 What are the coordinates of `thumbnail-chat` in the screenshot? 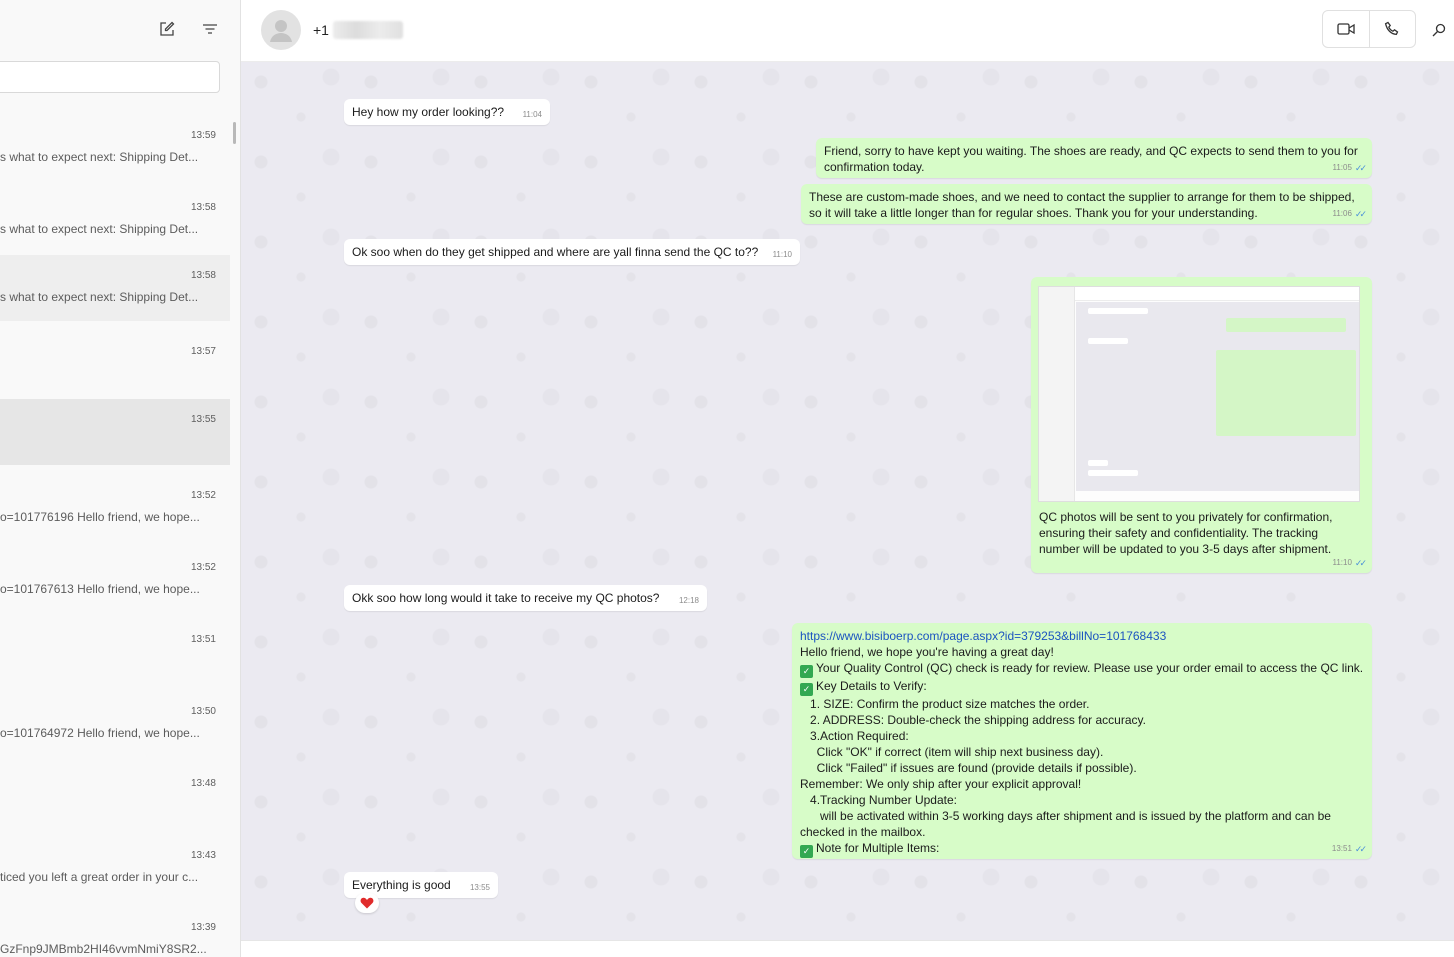 It's located at (1217, 396).